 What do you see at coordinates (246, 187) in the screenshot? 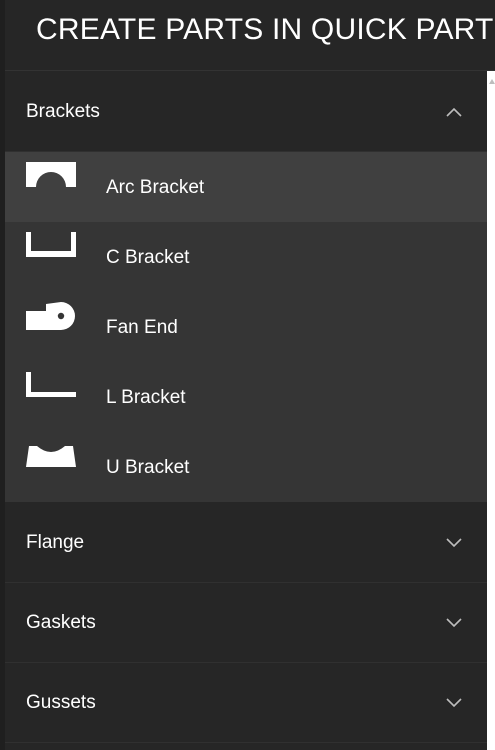
I see `list-item-arc-bracket: Arc Bracket` at bounding box center [246, 187].